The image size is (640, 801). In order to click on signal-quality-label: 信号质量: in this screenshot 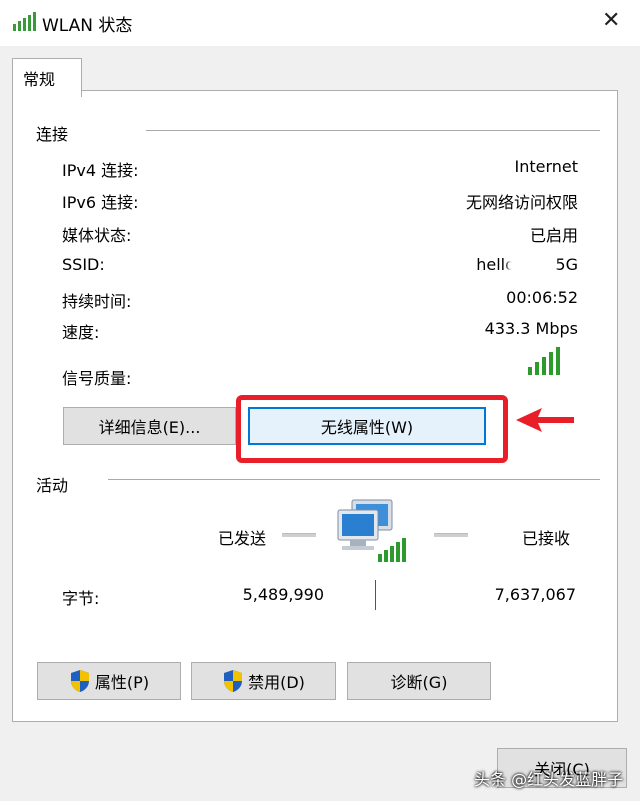, I will do `click(97, 378)`.